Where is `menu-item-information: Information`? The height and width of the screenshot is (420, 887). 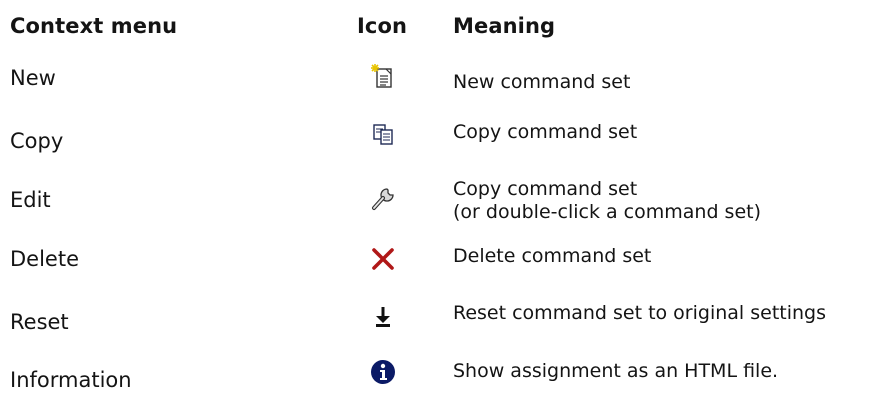 menu-item-information: Information is located at coordinates (71, 380).